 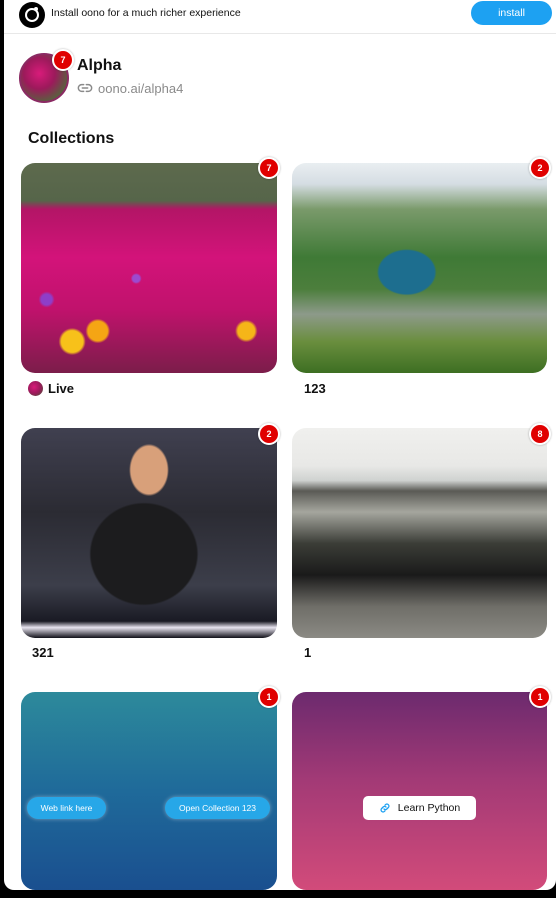 I want to click on profile-name: Alpha, so click(x=99, y=65).